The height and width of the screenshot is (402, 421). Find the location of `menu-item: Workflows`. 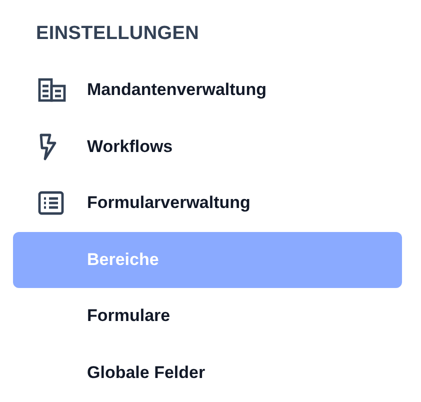

menu-item: Workflows is located at coordinates (207, 146).